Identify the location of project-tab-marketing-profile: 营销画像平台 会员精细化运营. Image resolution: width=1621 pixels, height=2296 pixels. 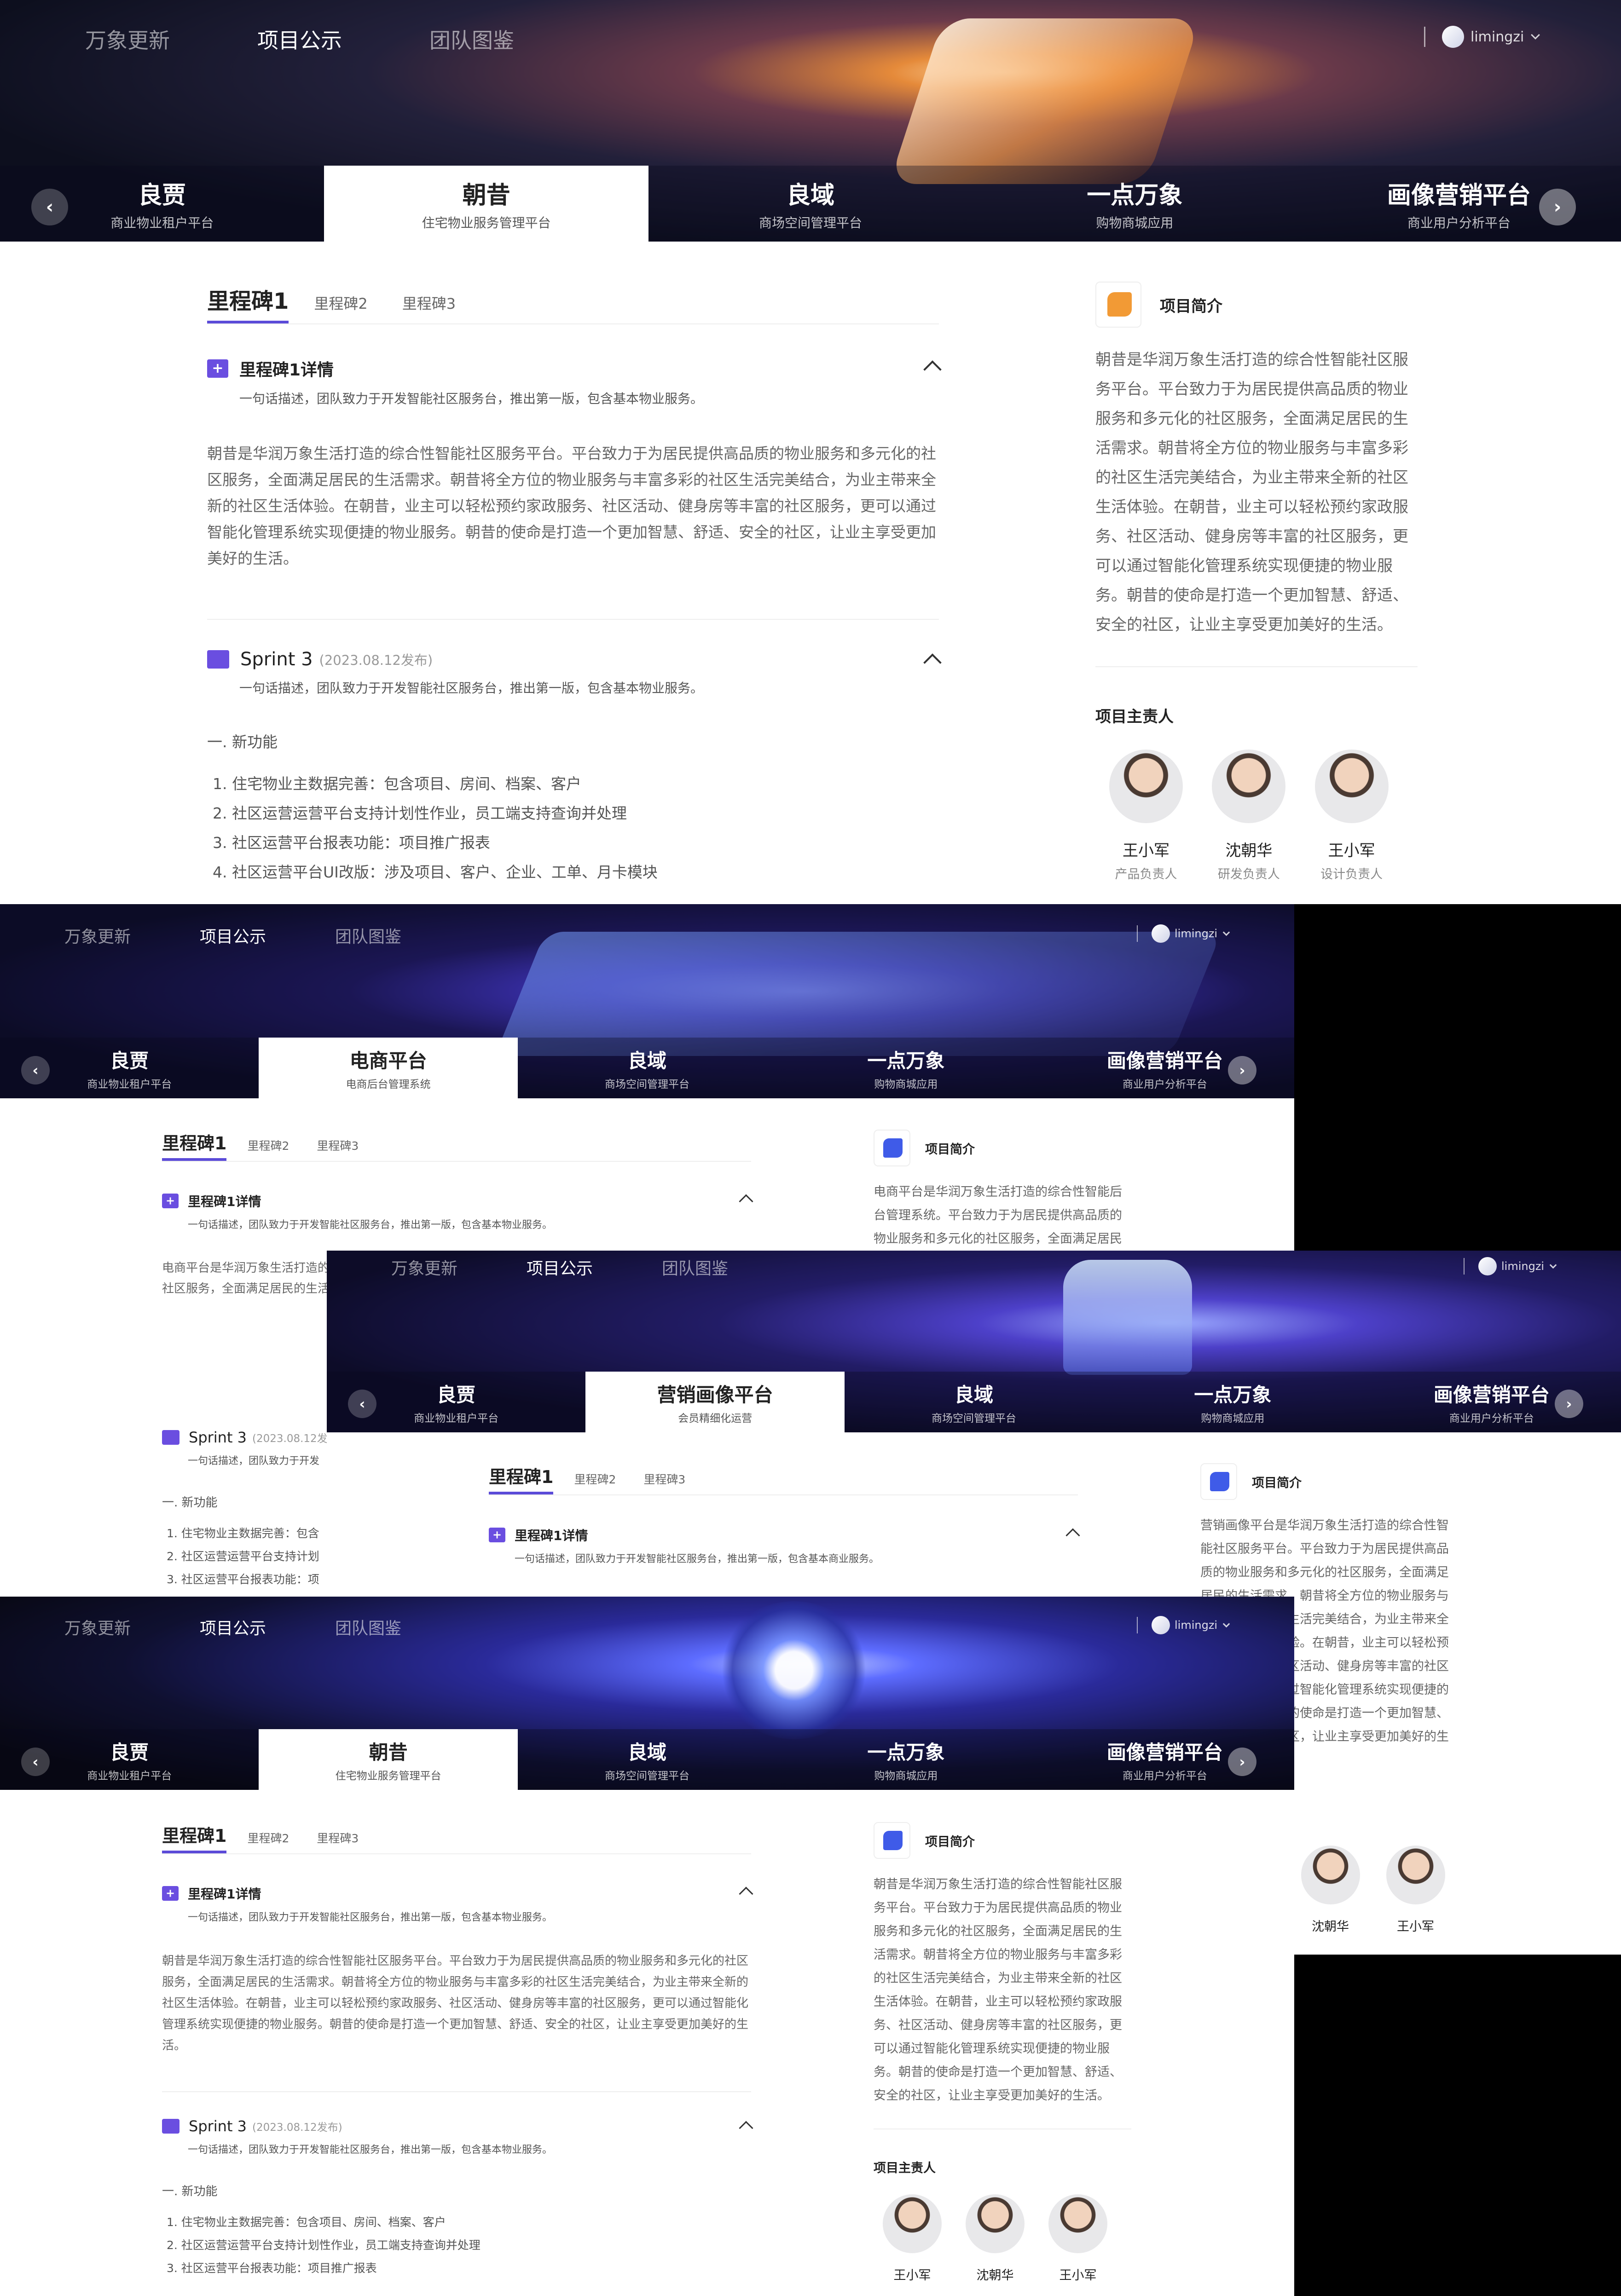
(715, 1402).